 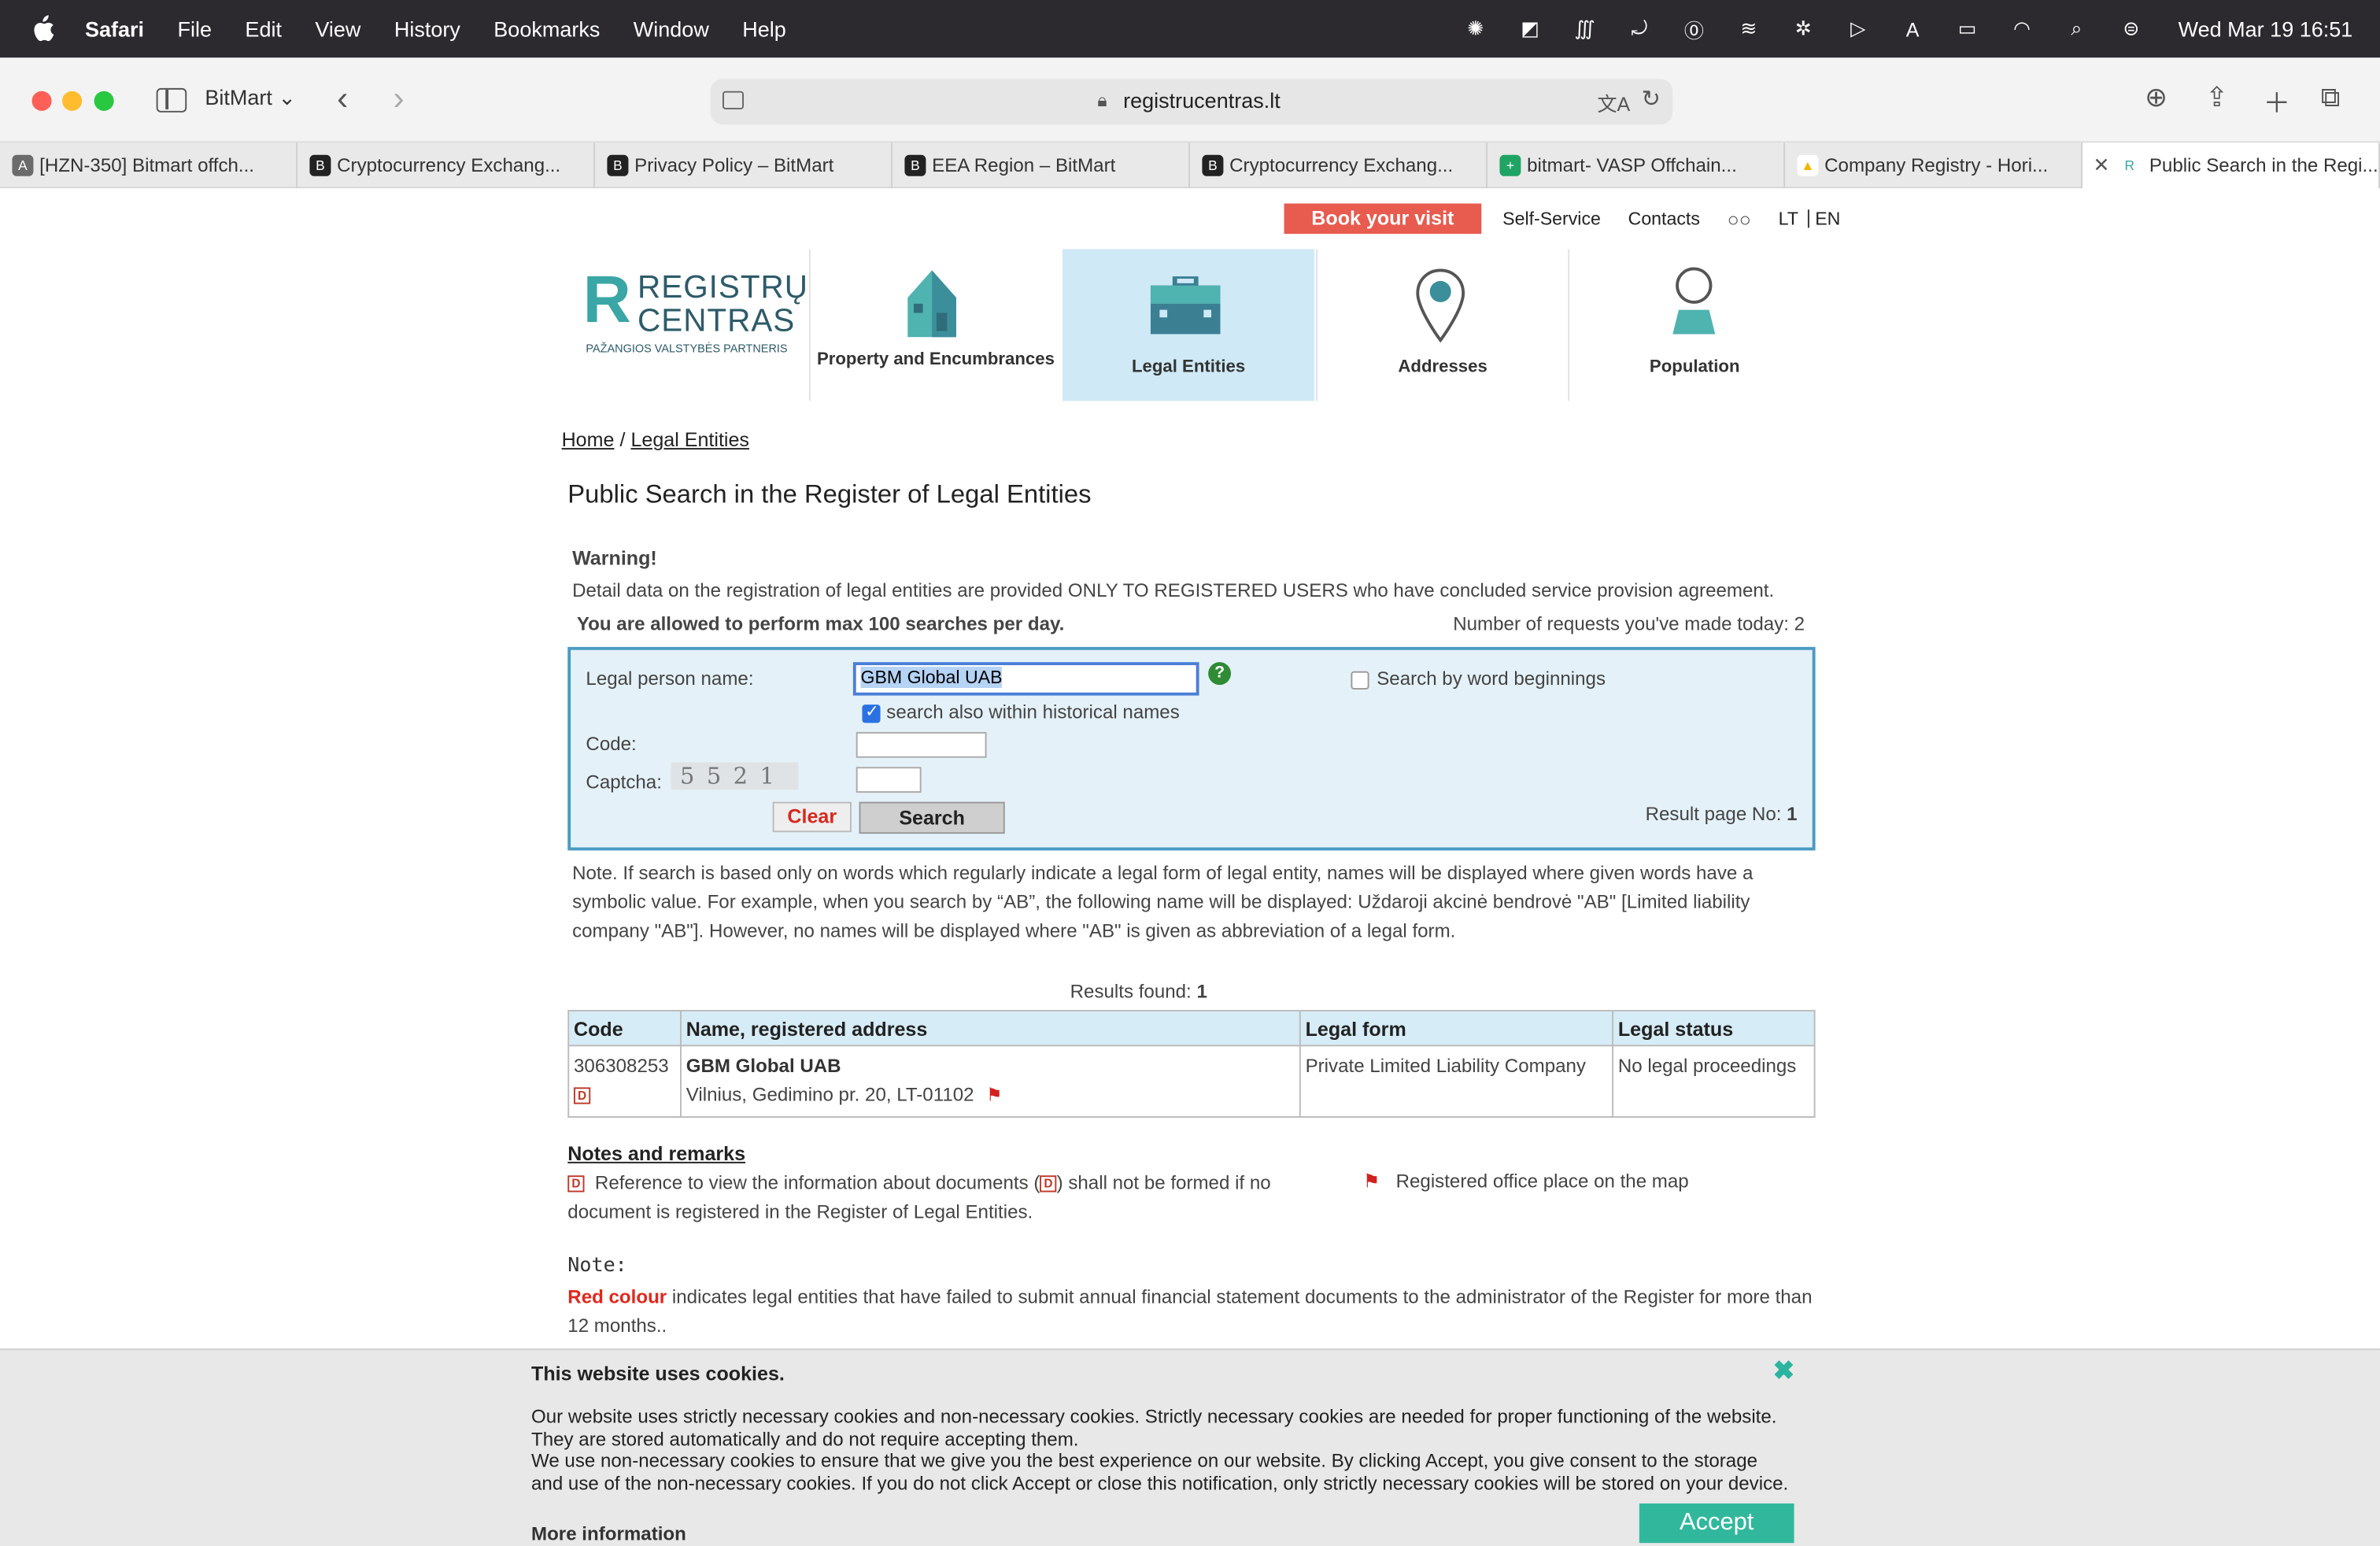 What do you see at coordinates (1360, 680) in the screenshot?
I see `word-beginnings-checkbox` at bounding box center [1360, 680].